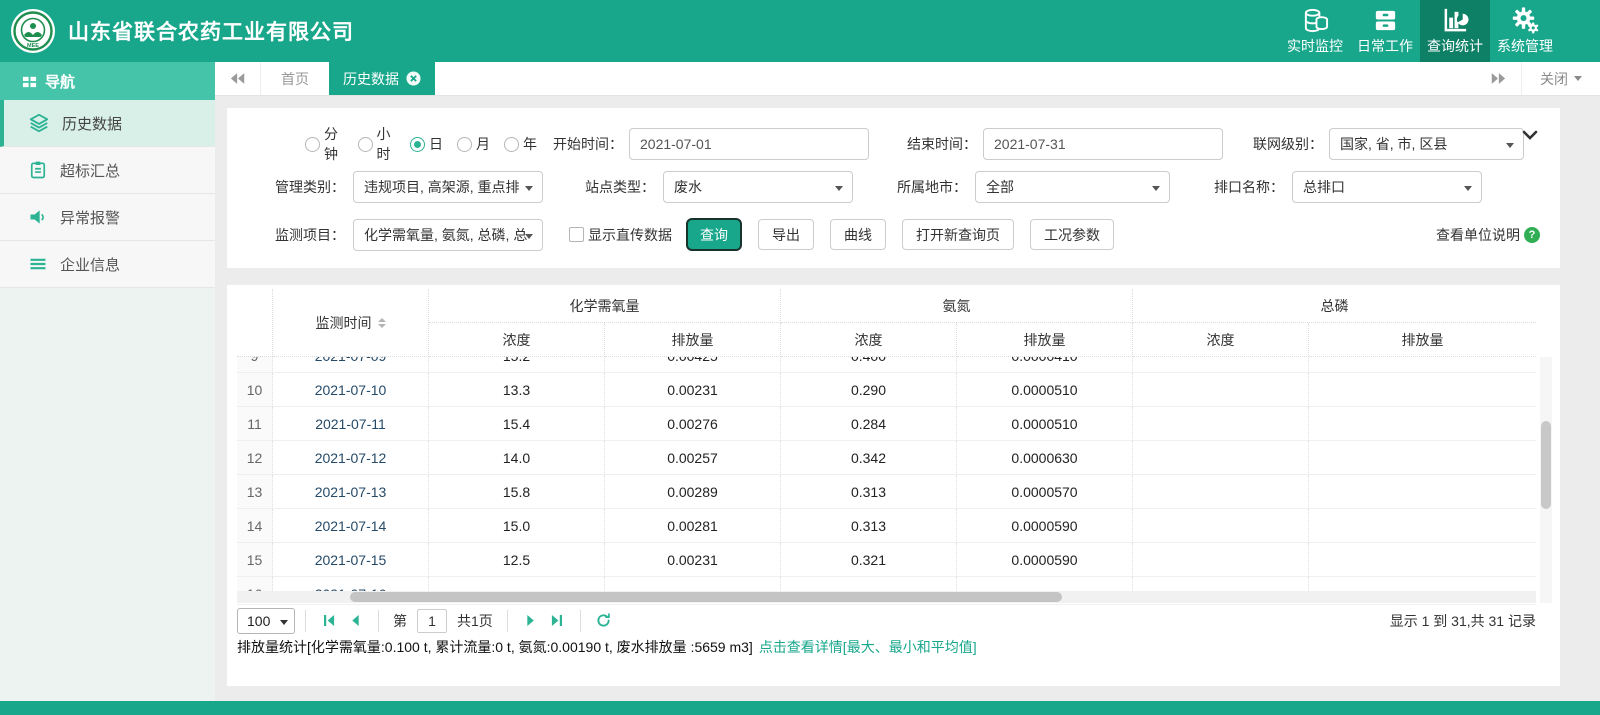 This screenshot has width=1600, height=715. What do you see at coordinates (1498, 78) in the screenshot?
I see `scroll-tabs-right-icon` at bounding box center [1498, 78].